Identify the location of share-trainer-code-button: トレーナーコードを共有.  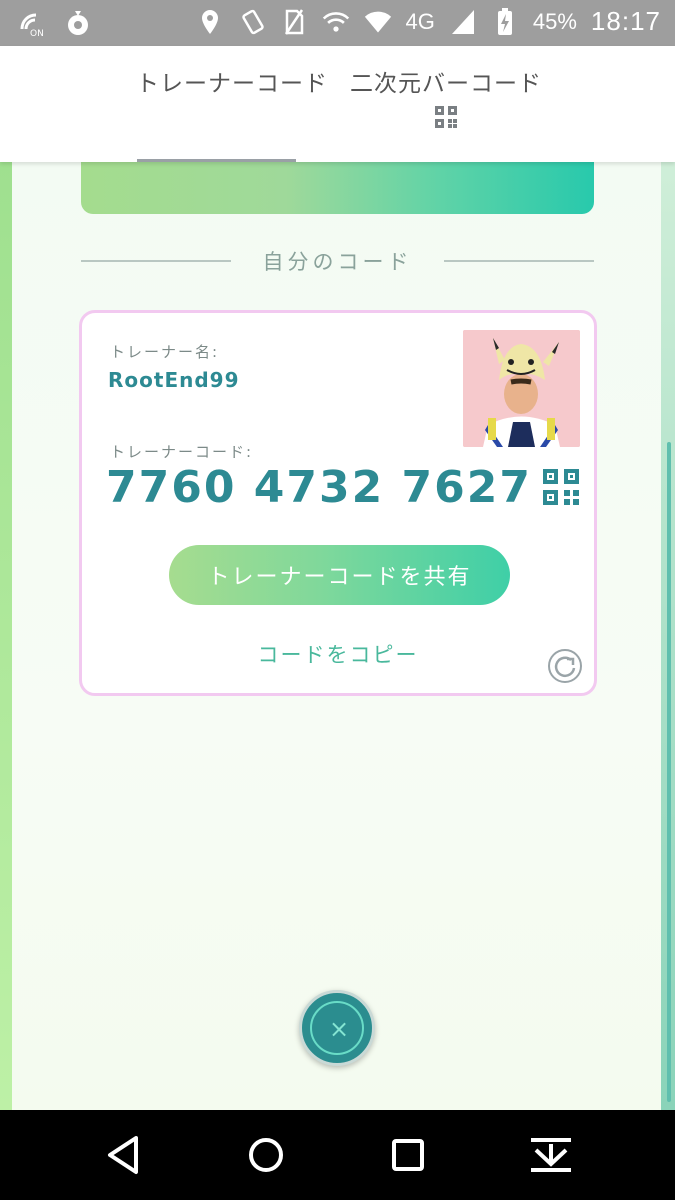
(339, 575).